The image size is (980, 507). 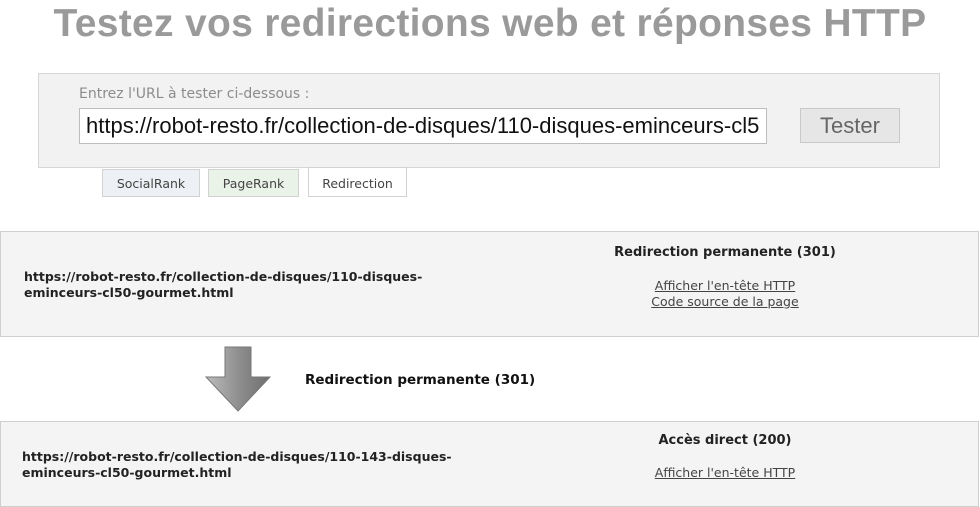 I want to click on tab-socialrank: SocialRank, so click(x=151, y=183).